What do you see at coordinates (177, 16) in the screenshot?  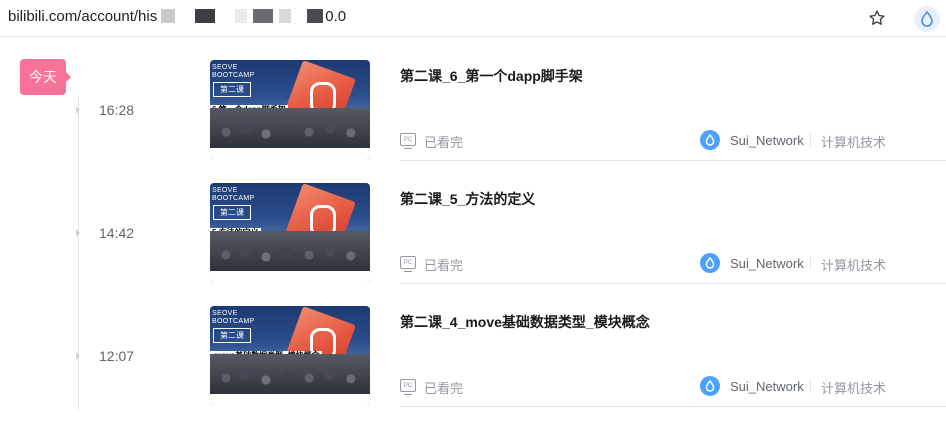 I see `url-text: bilibili.com/account/his 0.0` at bounding box center [177, 16].